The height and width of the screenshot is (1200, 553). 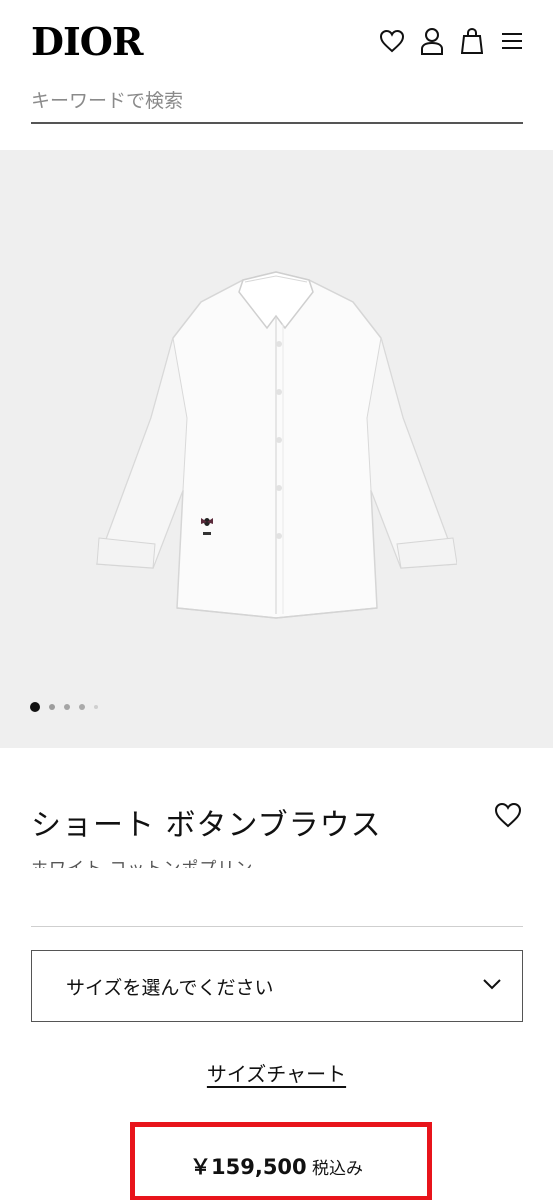 I want to click on tax-included-label: 税込み, so click(x=337, y=1169).